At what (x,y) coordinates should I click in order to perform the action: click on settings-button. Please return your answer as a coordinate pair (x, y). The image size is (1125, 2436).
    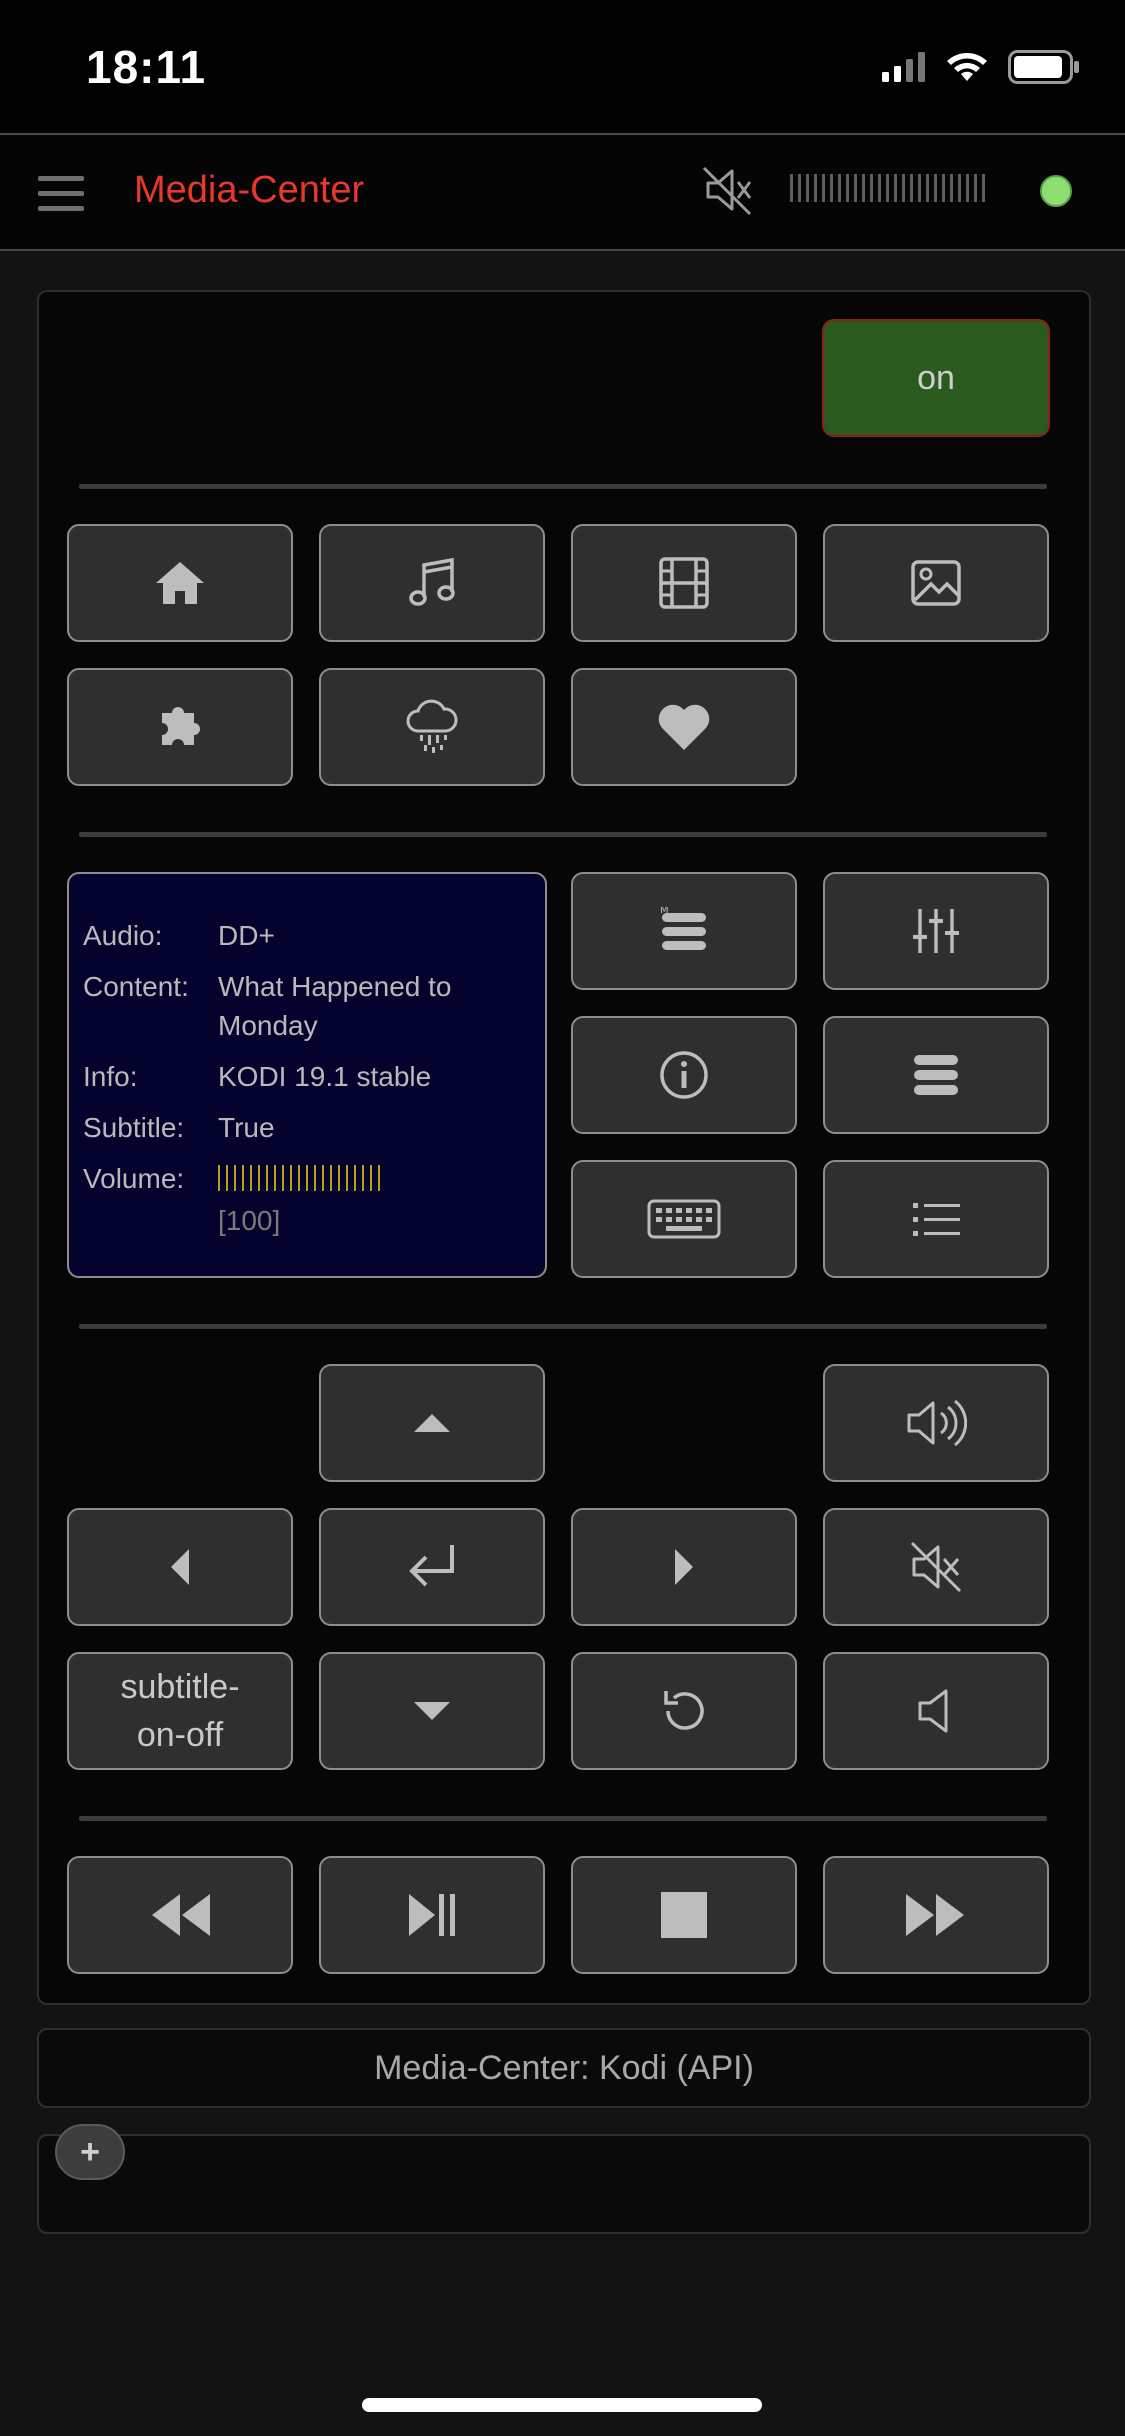
    Looking at the image, I should click on (936, 931).